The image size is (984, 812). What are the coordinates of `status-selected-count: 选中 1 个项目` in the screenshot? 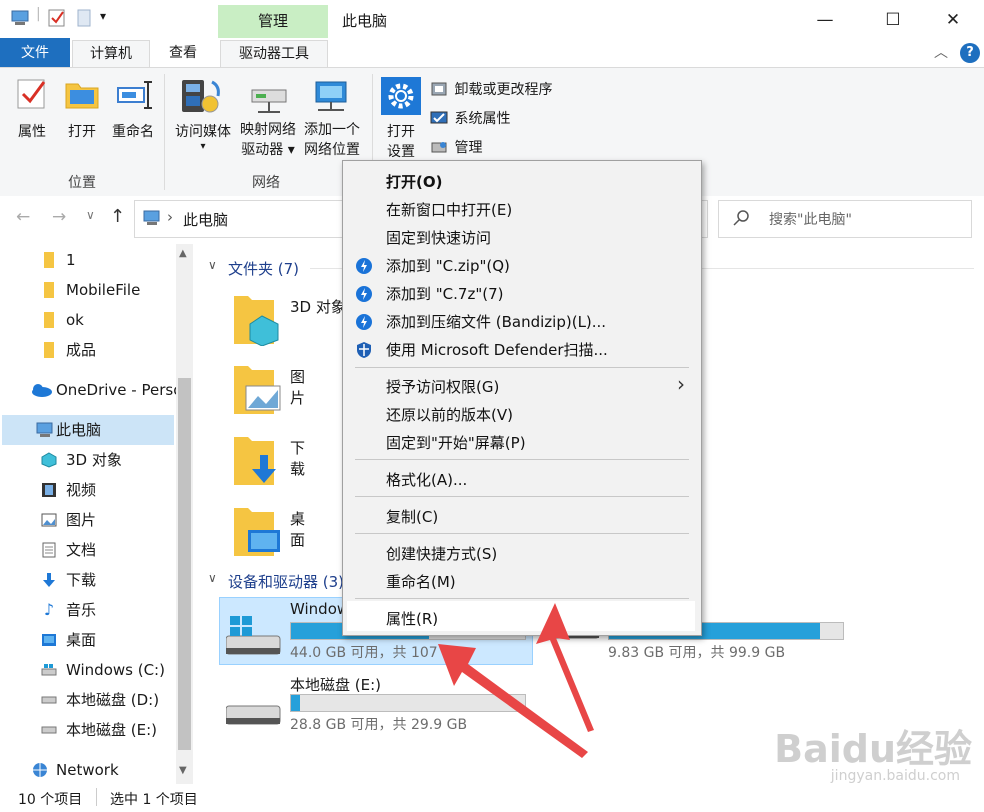 It's located at (154, 800).